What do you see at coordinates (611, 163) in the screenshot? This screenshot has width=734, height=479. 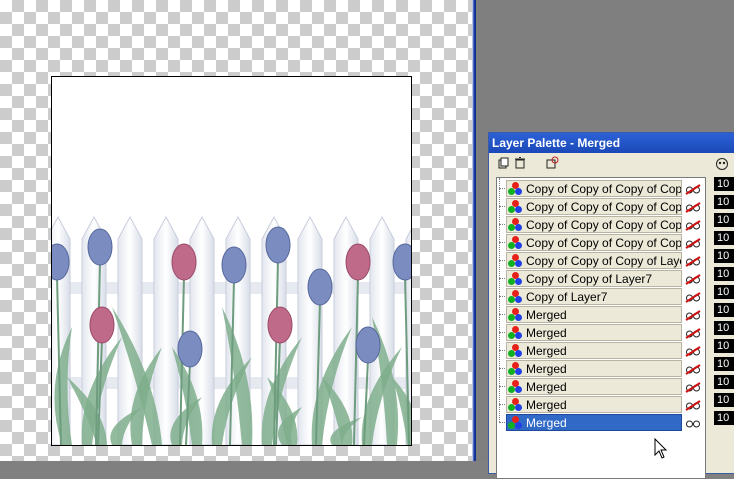 I see `palette-toolbar` at bounding box center [611, 163].